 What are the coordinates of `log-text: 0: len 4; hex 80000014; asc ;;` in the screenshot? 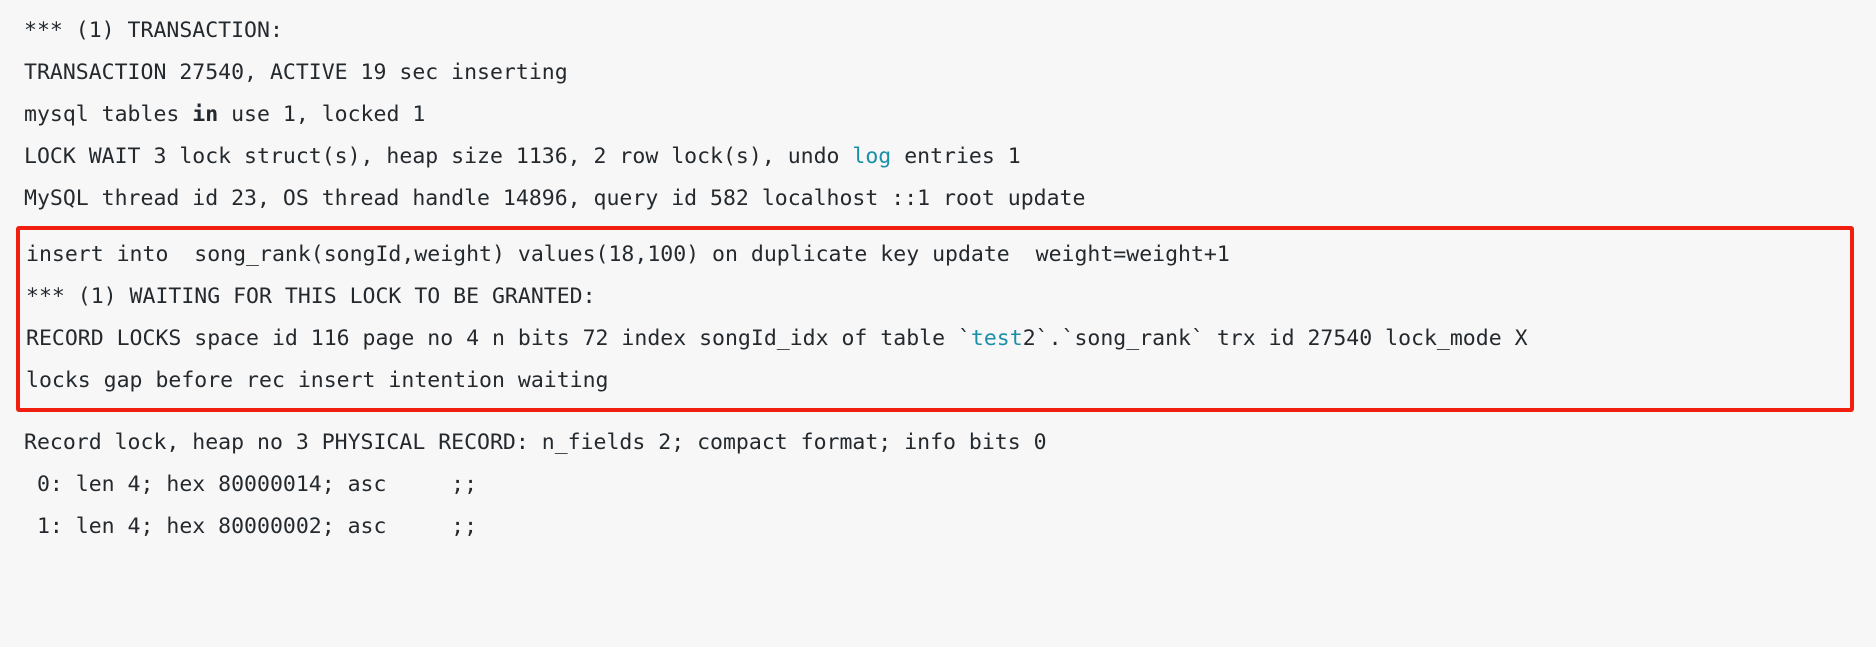 It's located at (251, 484).